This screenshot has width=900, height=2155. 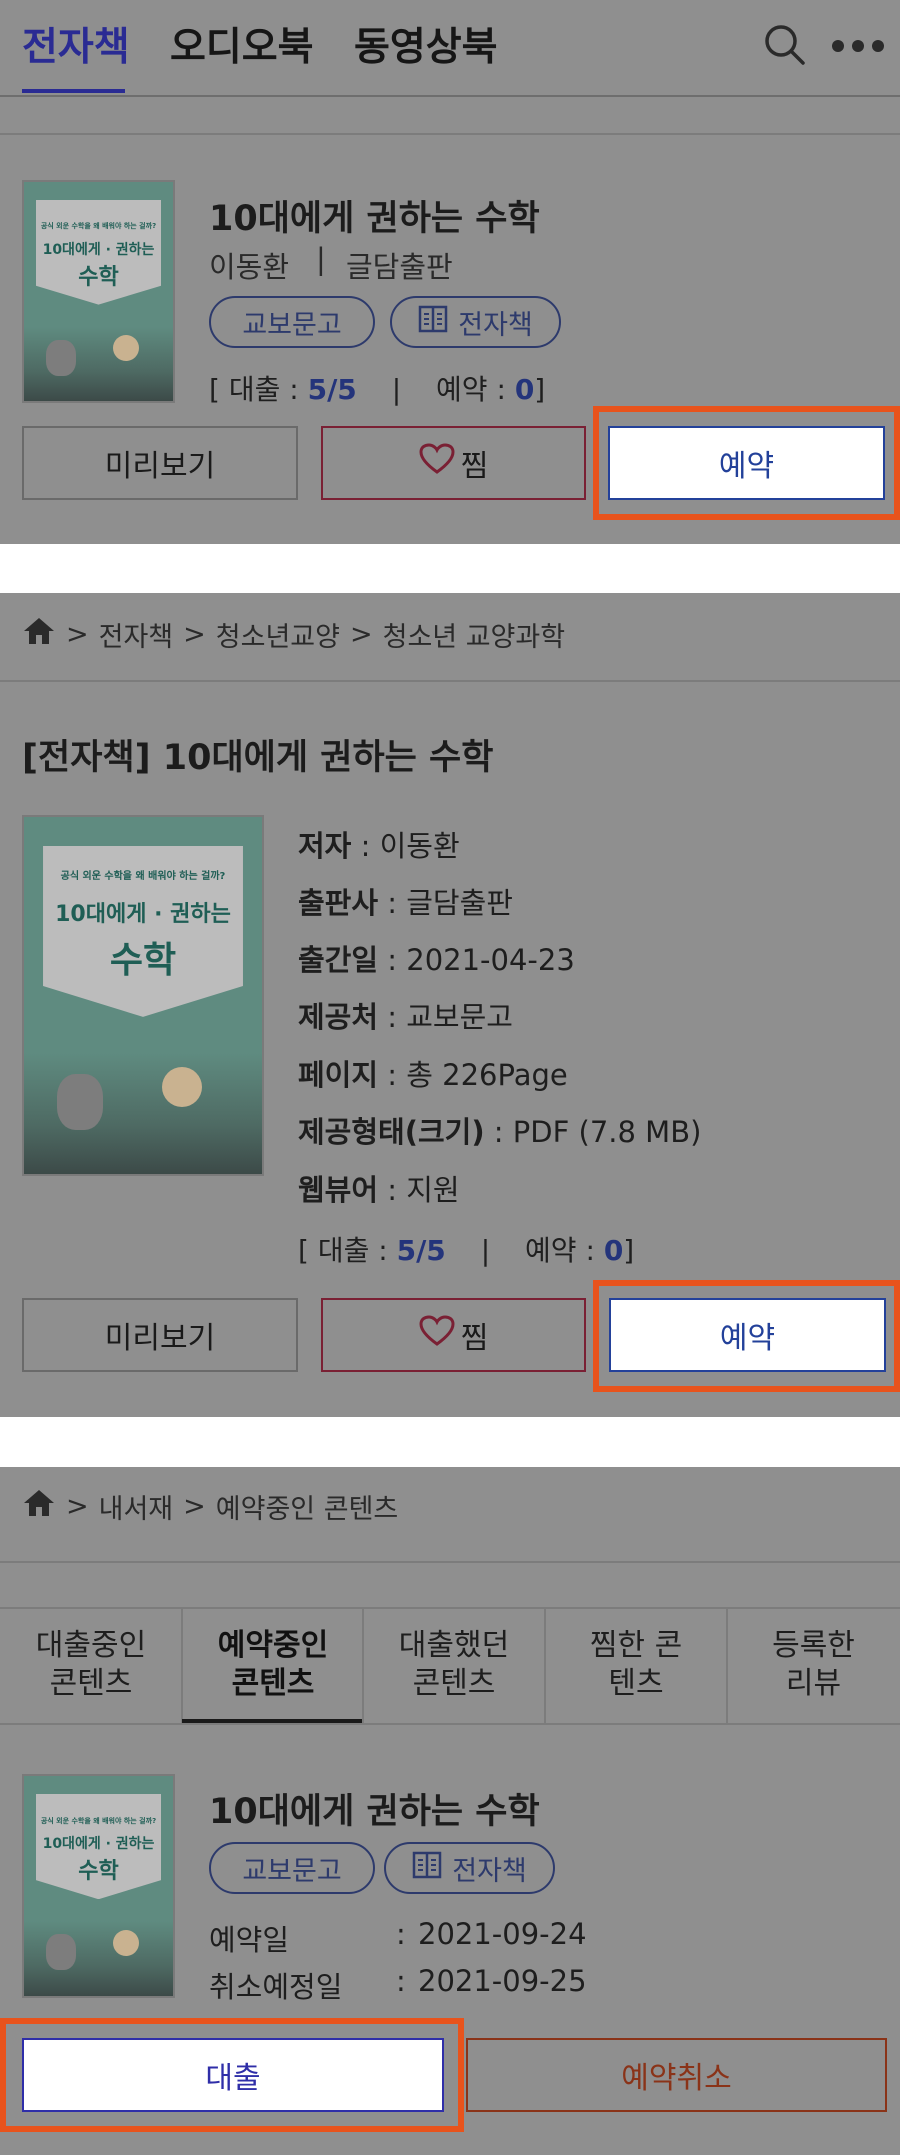 I want to click on breadcrumb: > 전자책 > 청소년교양 > 청소년 교양과학, so click(x=293, y=634).